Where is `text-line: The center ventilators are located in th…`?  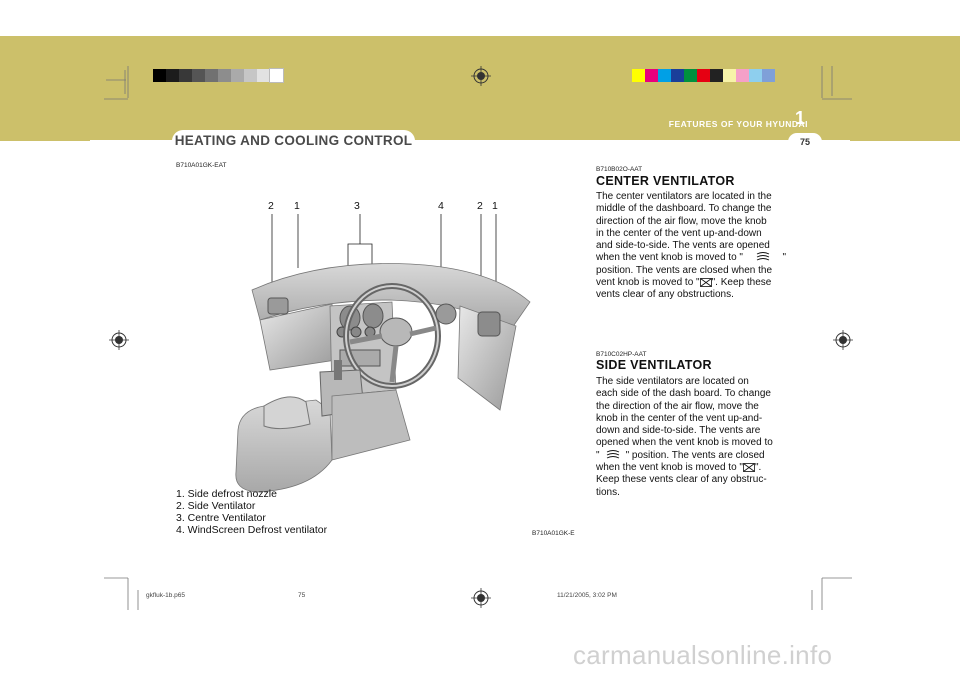 text-line: The center ventilators are located in th… is located at coordinates (684, 196).